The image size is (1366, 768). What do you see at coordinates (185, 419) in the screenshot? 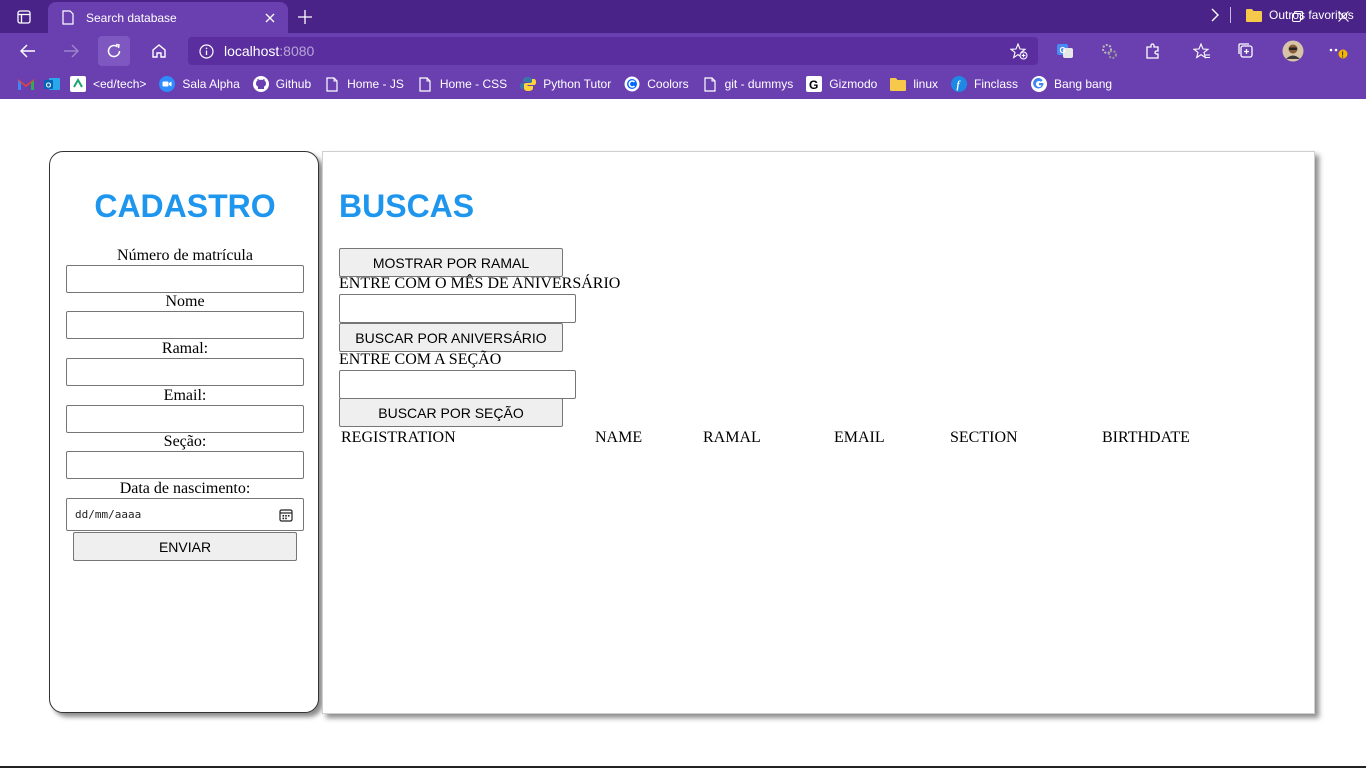
I see `email-input` at bounding box center [185, 419].